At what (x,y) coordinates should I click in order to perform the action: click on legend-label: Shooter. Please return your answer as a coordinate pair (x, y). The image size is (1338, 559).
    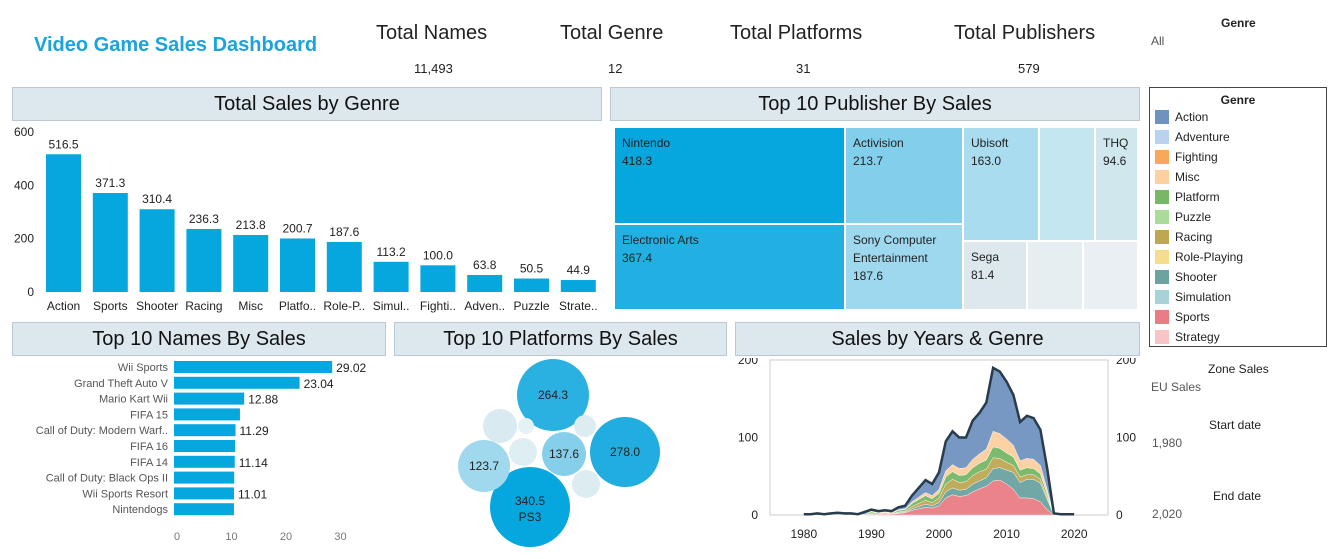
    Looking at the image, I should click on (1196, 277).